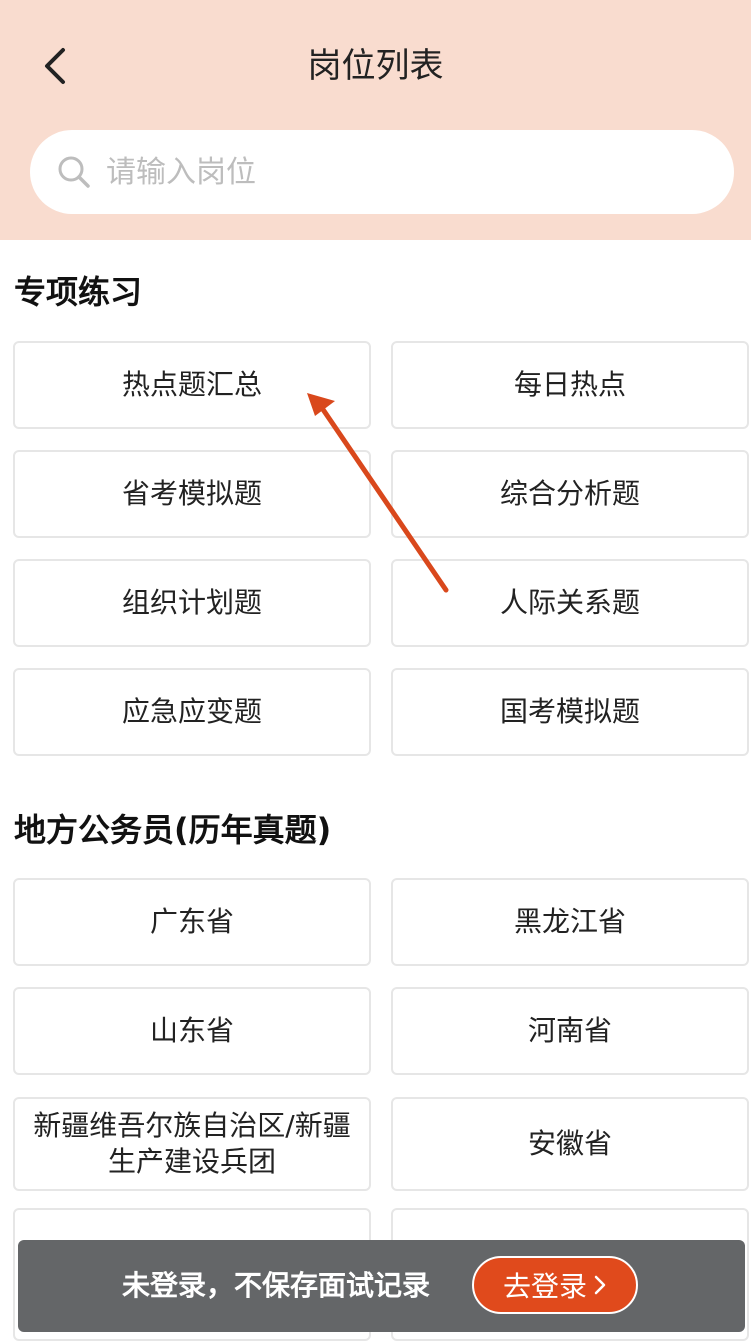 The width and height of the screenshot is (751, 1341). What do you see at coordinates (78, 292) in the screenshot?
I see `section-title-special-practice: 专项练习` at bounding box center [78, 292].